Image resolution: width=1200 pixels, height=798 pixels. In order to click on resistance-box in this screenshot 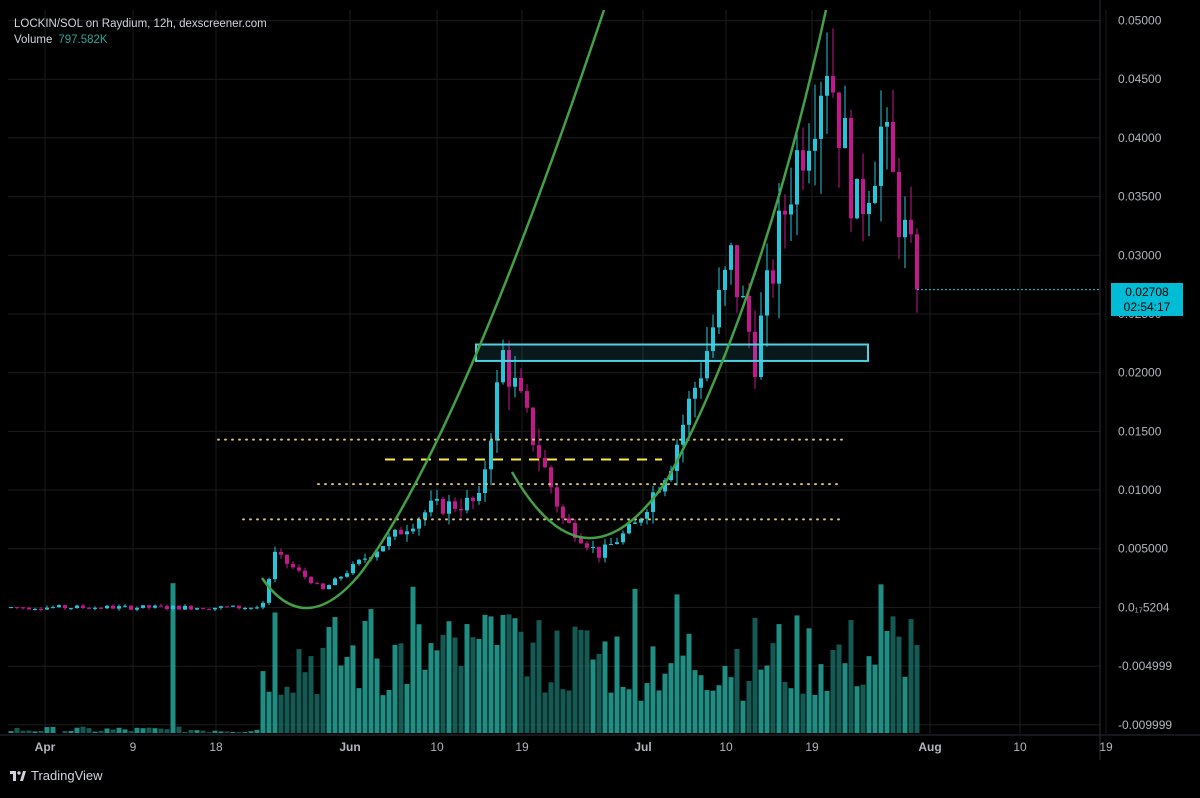, I will do `click(672, 353)`.